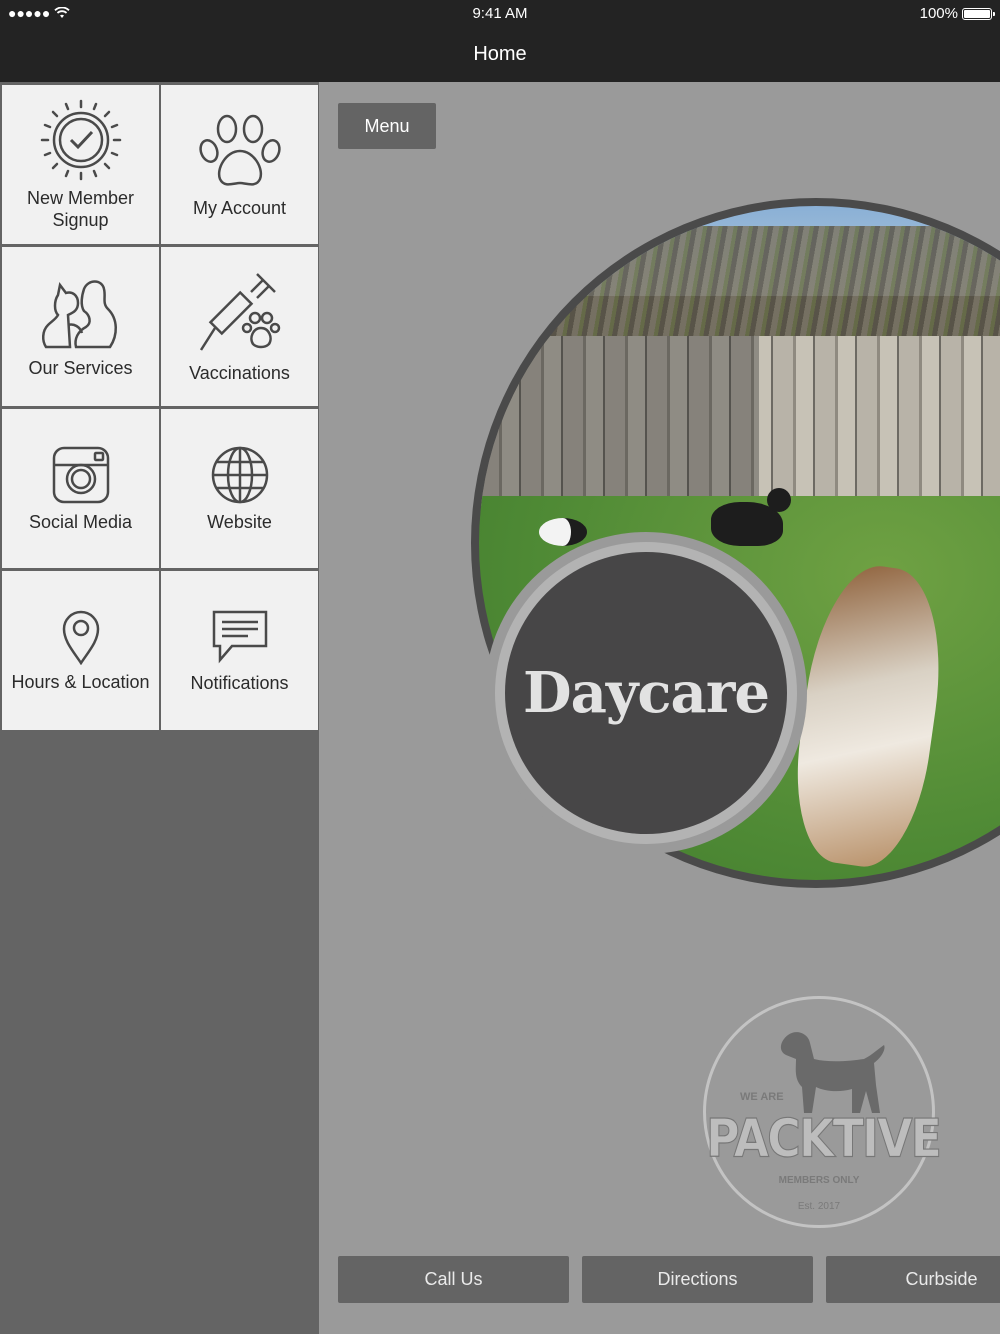 This screenshot has height=1334, width=1000. I want to click on pets-icon, so click(79, 313).